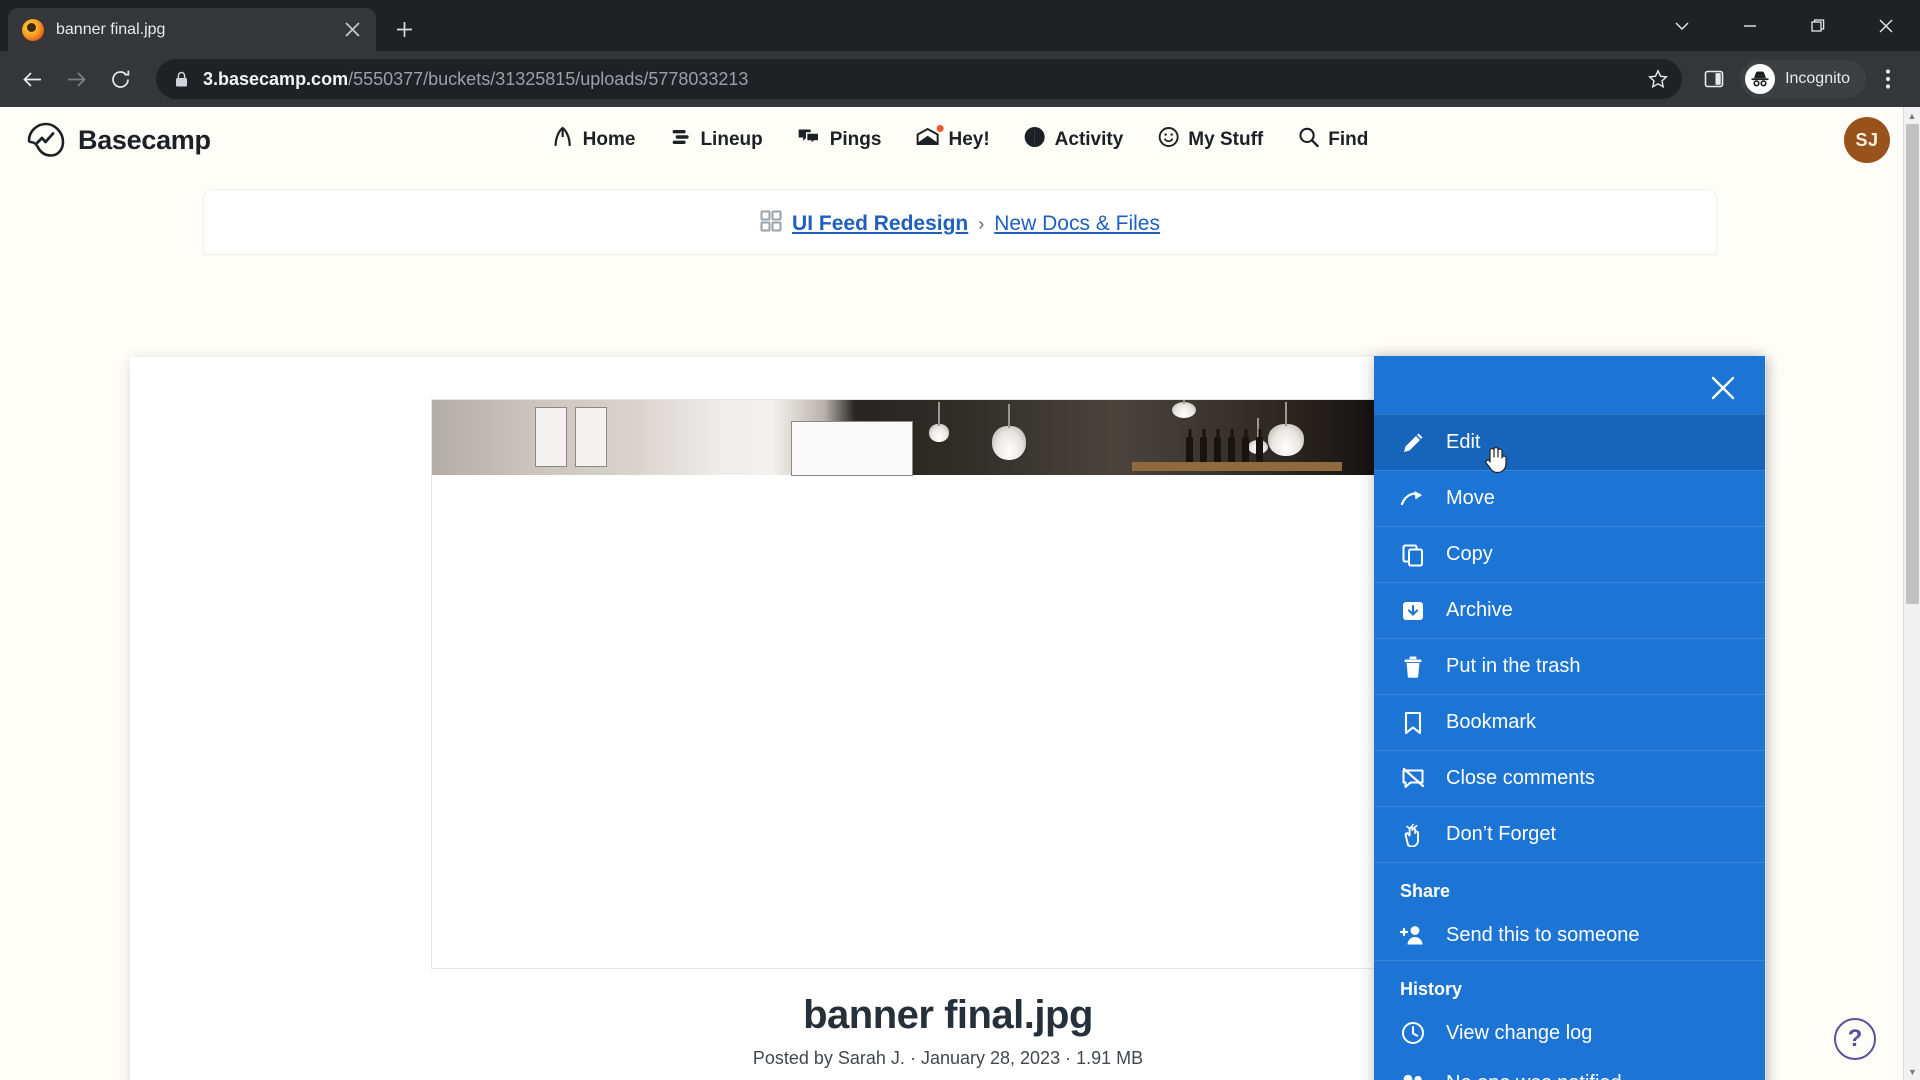  Describe the element at coordinates (1569, 984) in the screenshot. I see `dropdown-section-history: History` at that location.